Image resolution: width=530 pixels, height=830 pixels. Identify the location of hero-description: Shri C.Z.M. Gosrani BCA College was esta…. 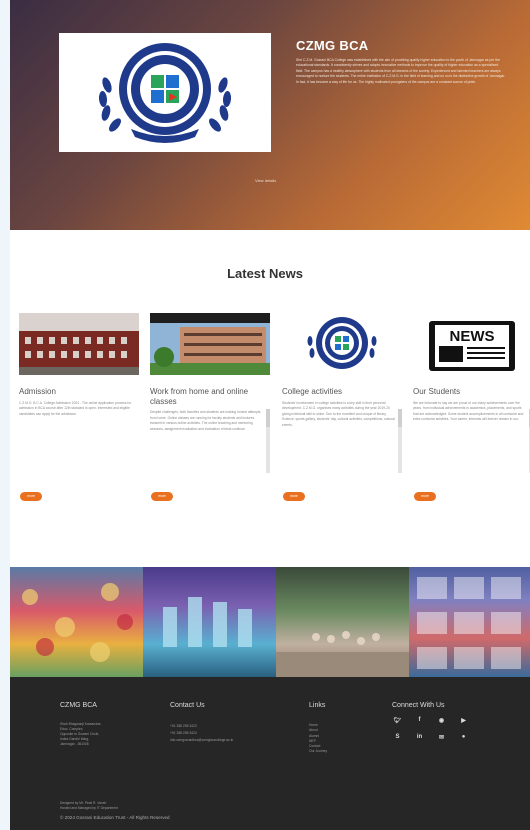
(401, 71).